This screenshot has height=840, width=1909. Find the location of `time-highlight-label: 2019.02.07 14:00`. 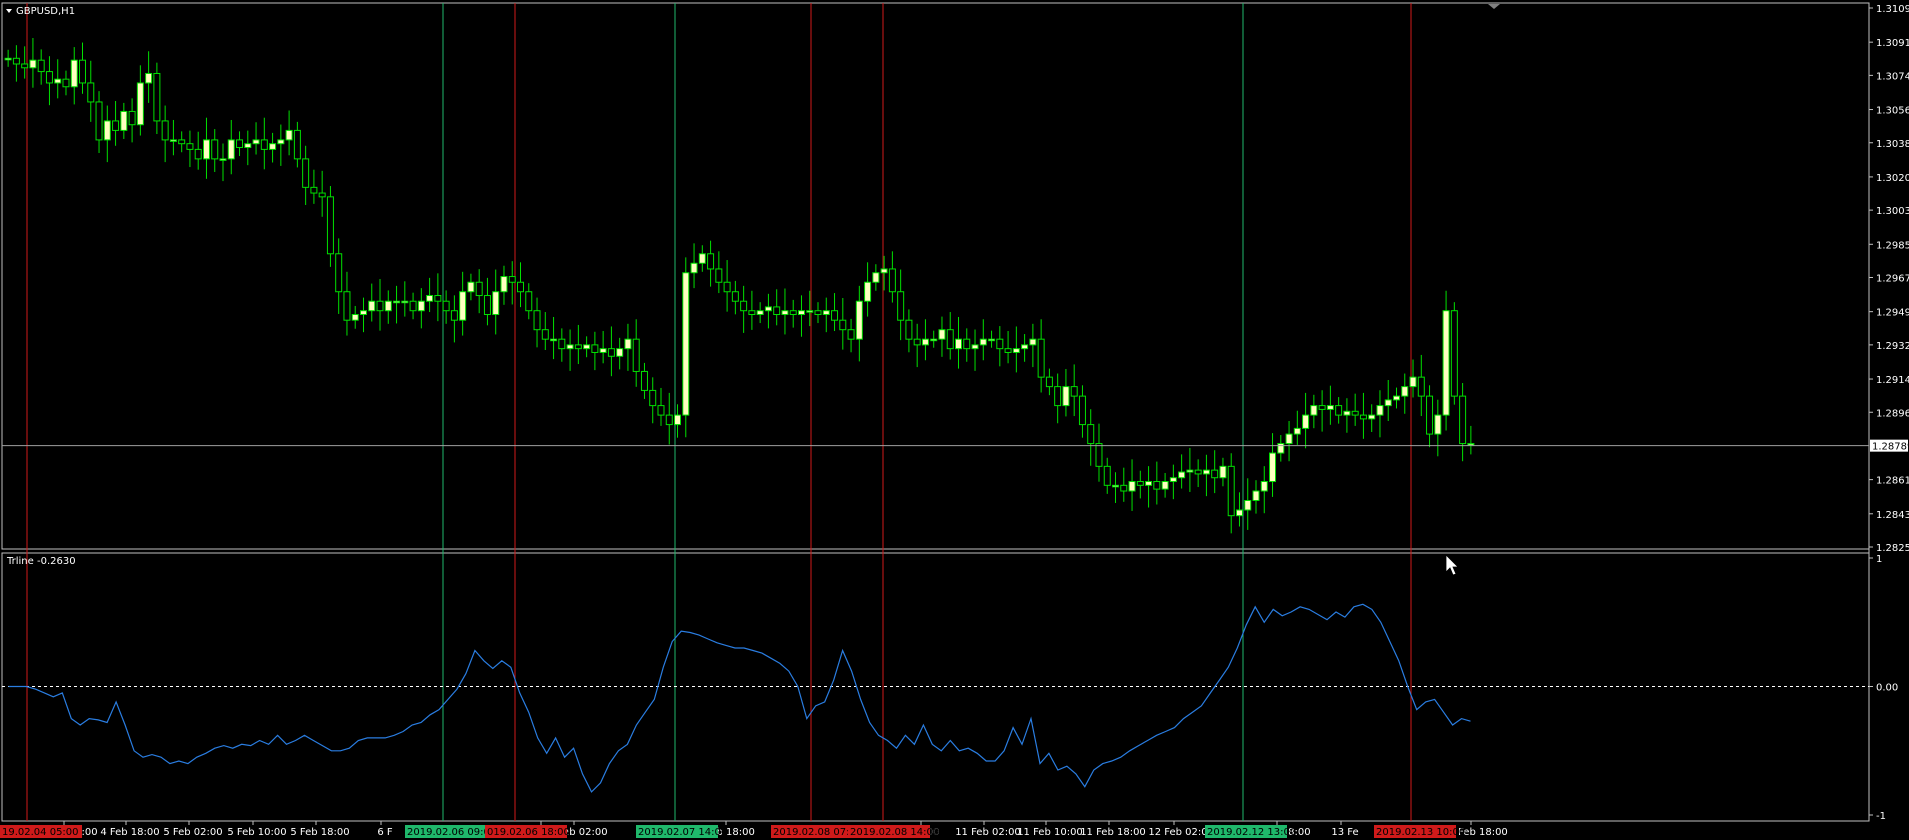

time-highlight-label: 2019.02.07 14:00 is located at coordinates (682, 832).